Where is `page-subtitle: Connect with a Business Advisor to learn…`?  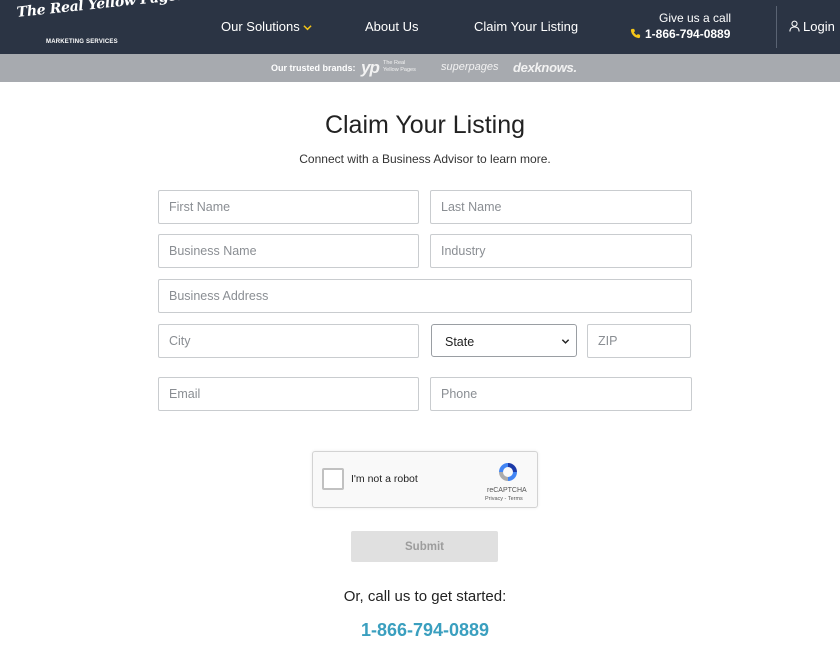
page-subtitle: Connect with a Business Advisor to learn… is located at coordinates (425, 159).